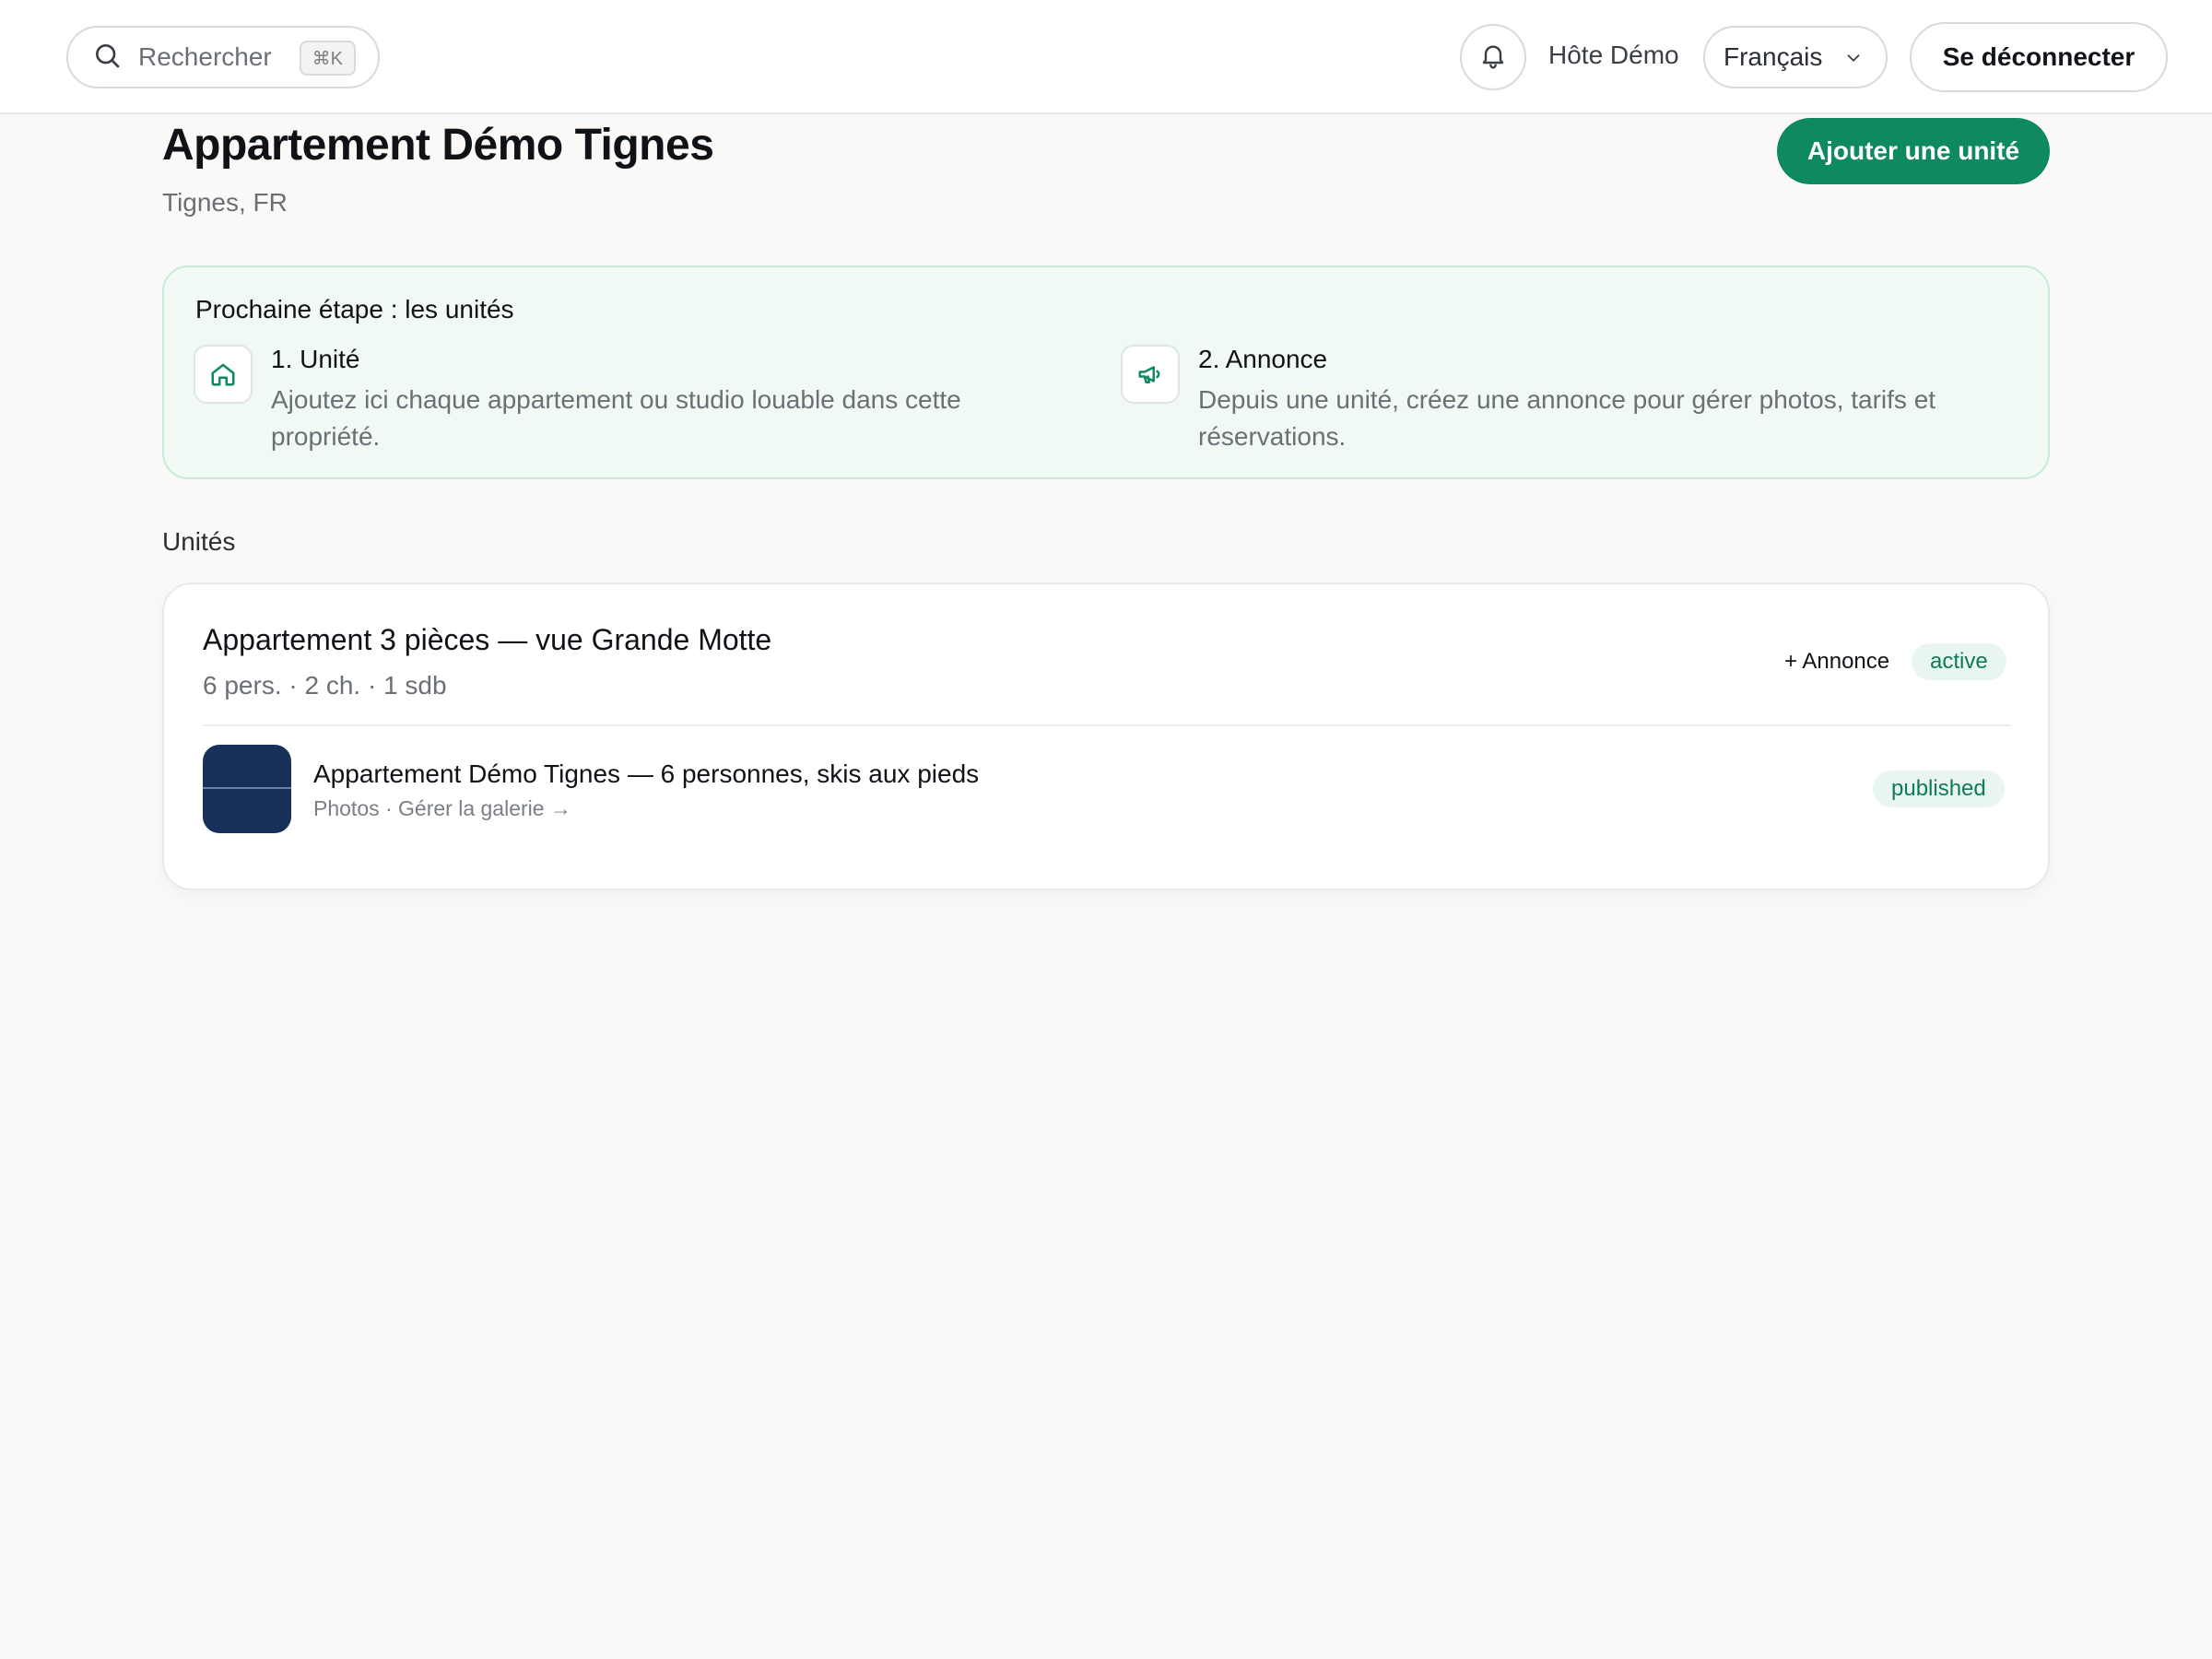  I want to click on status-badge: active, so click(1959, 661).